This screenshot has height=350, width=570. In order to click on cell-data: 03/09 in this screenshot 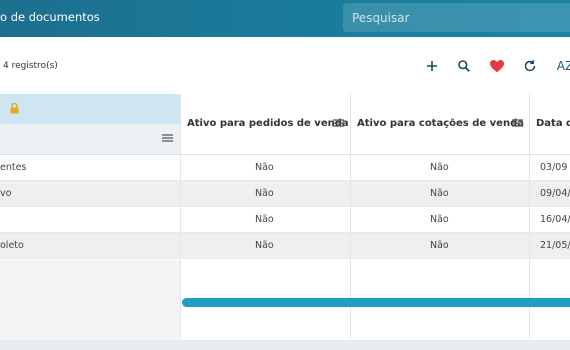, I will do `click(554, 167)`.